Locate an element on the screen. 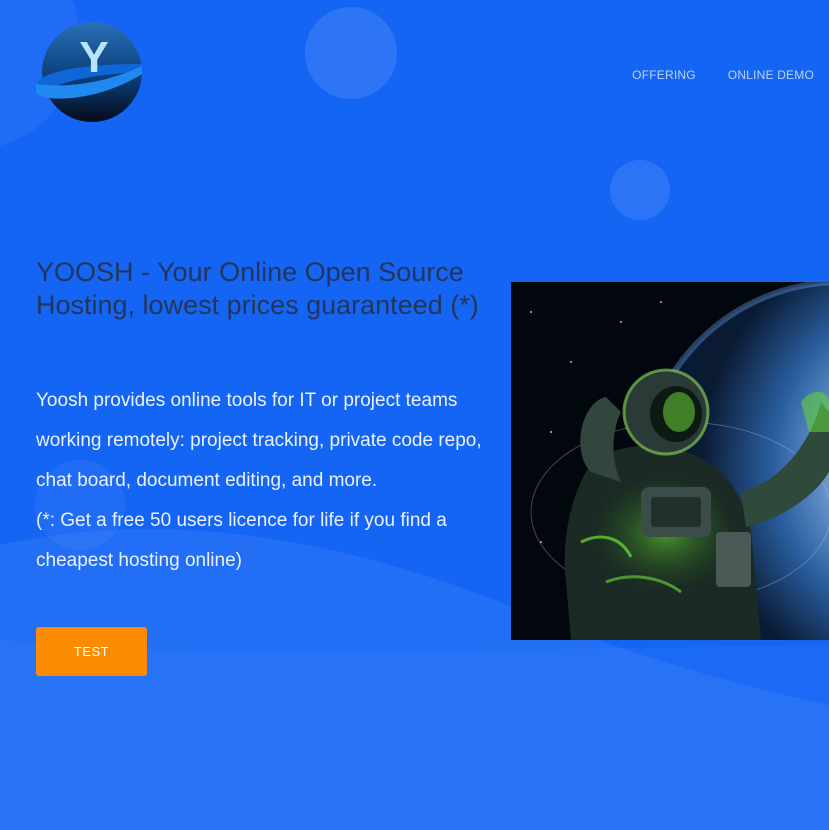 The width and height of the screenshot is (829, 830). nav-online-demo: ONLINE DEMO is located at coordinates (771, 75).